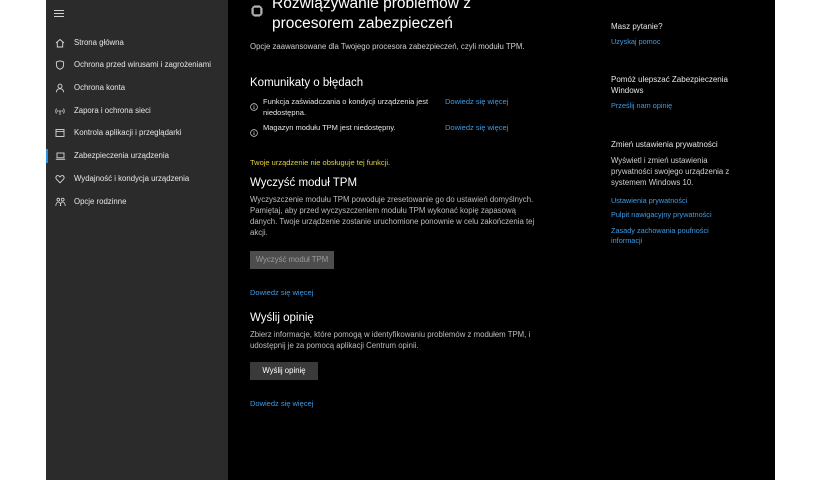  What do you see at coordinates (676, 106) in the screenshot?
I see `send-feedback-link: Prześlij nam opinię` at bounding box center [676, 106].